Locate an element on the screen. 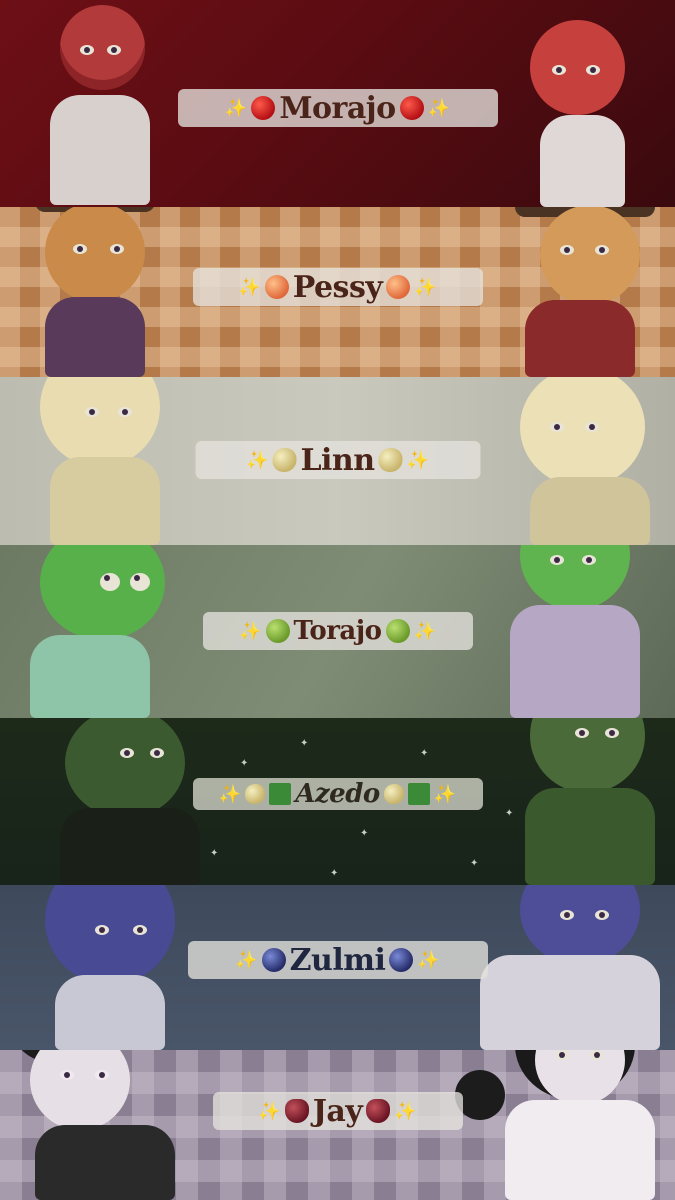  name-label-torajo: ✨ Torajo ✨ is located at coordinates (337, 631).